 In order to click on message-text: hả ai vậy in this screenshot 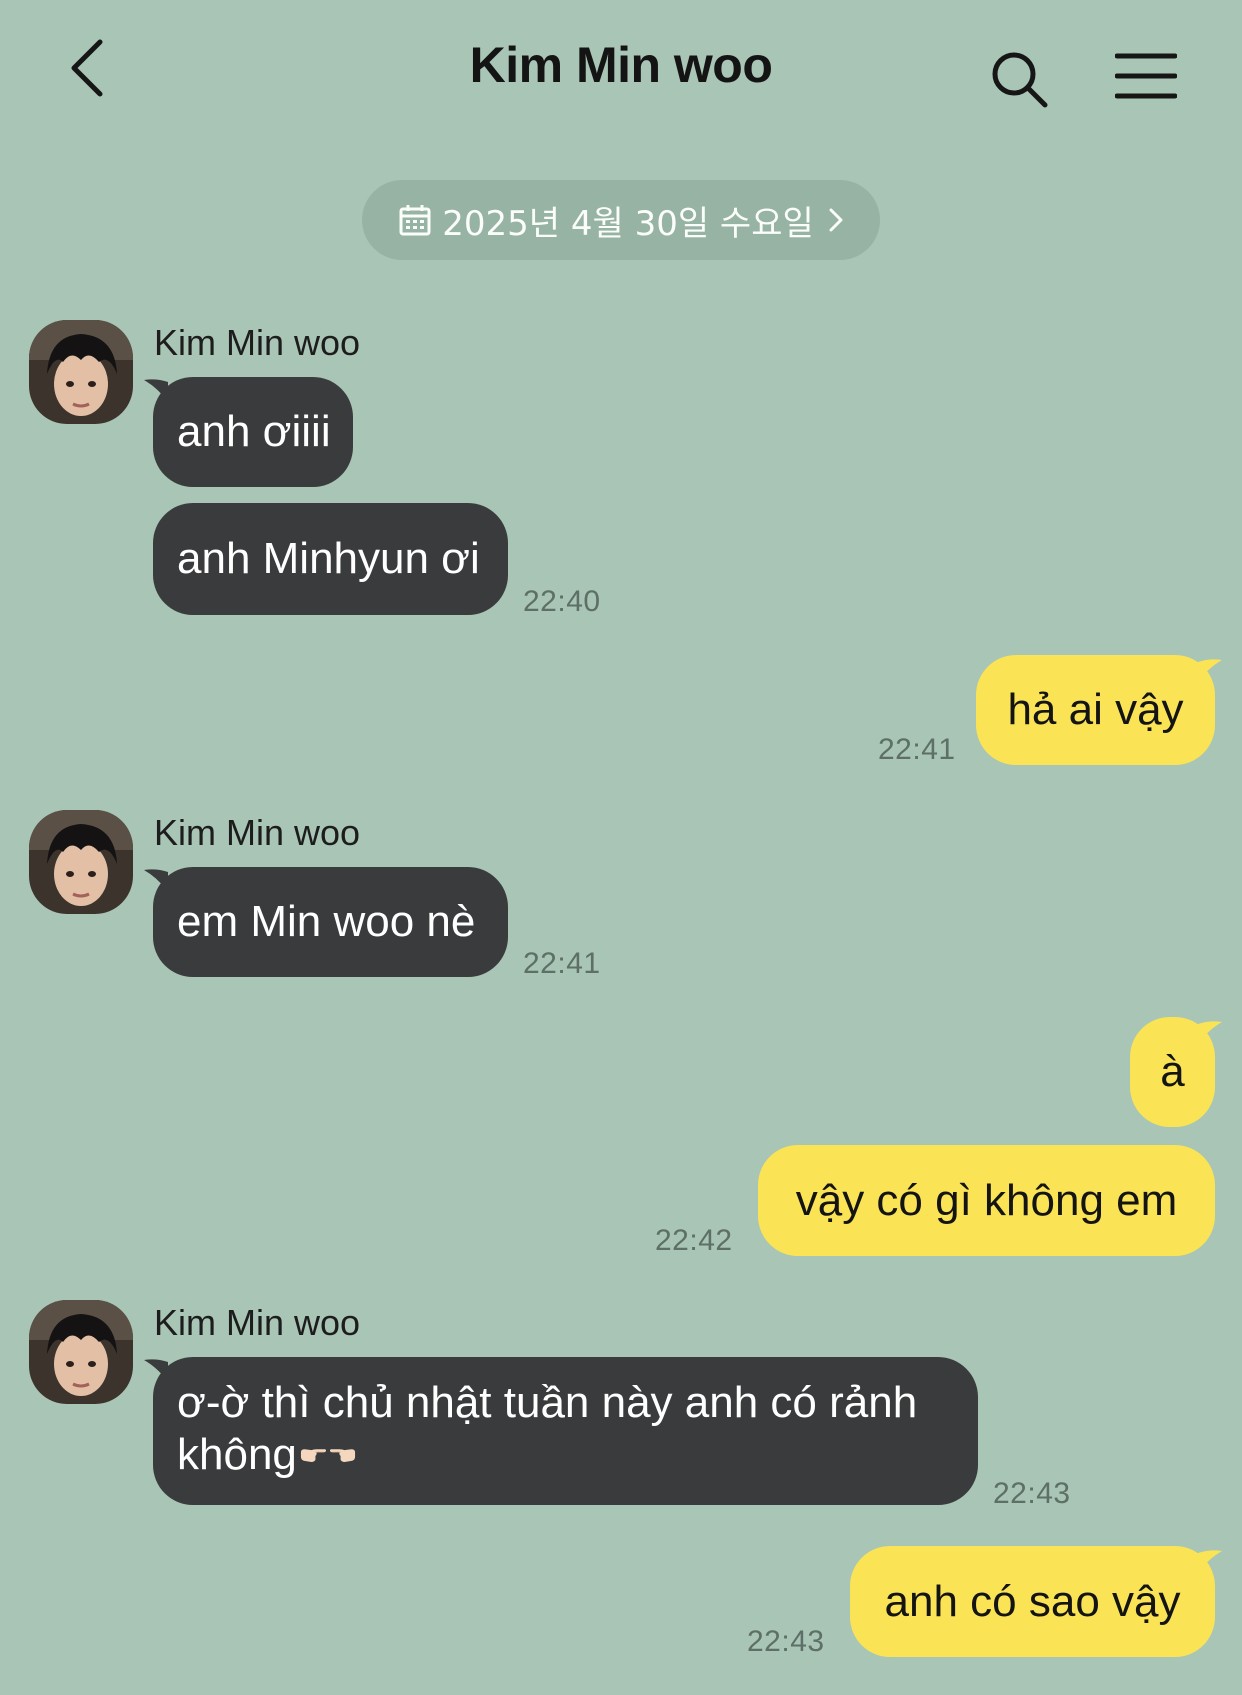, I will do `click(1095, 709)`.